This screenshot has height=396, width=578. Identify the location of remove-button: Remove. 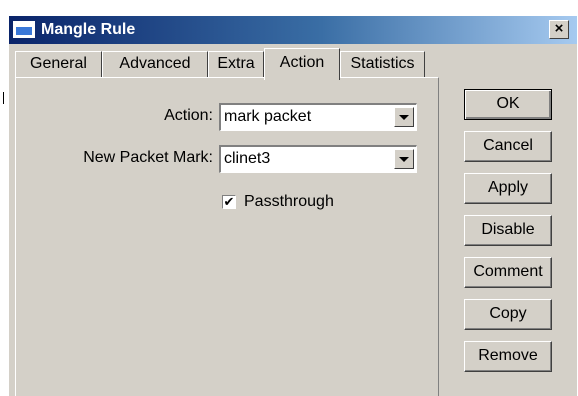
(508, 356).